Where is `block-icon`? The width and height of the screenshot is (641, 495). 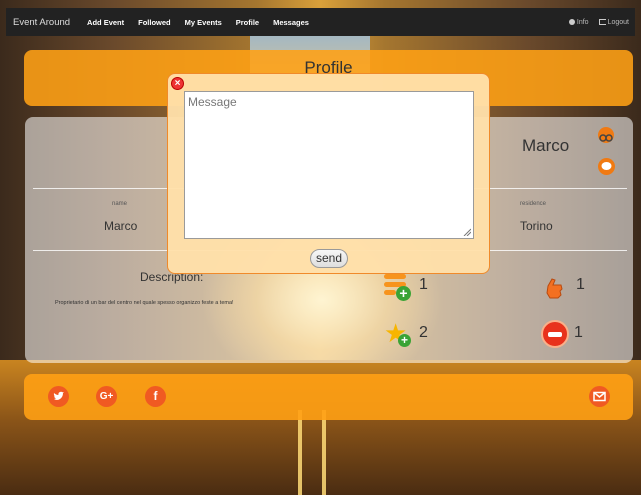 block-icon is located at coordinates (555, 334).